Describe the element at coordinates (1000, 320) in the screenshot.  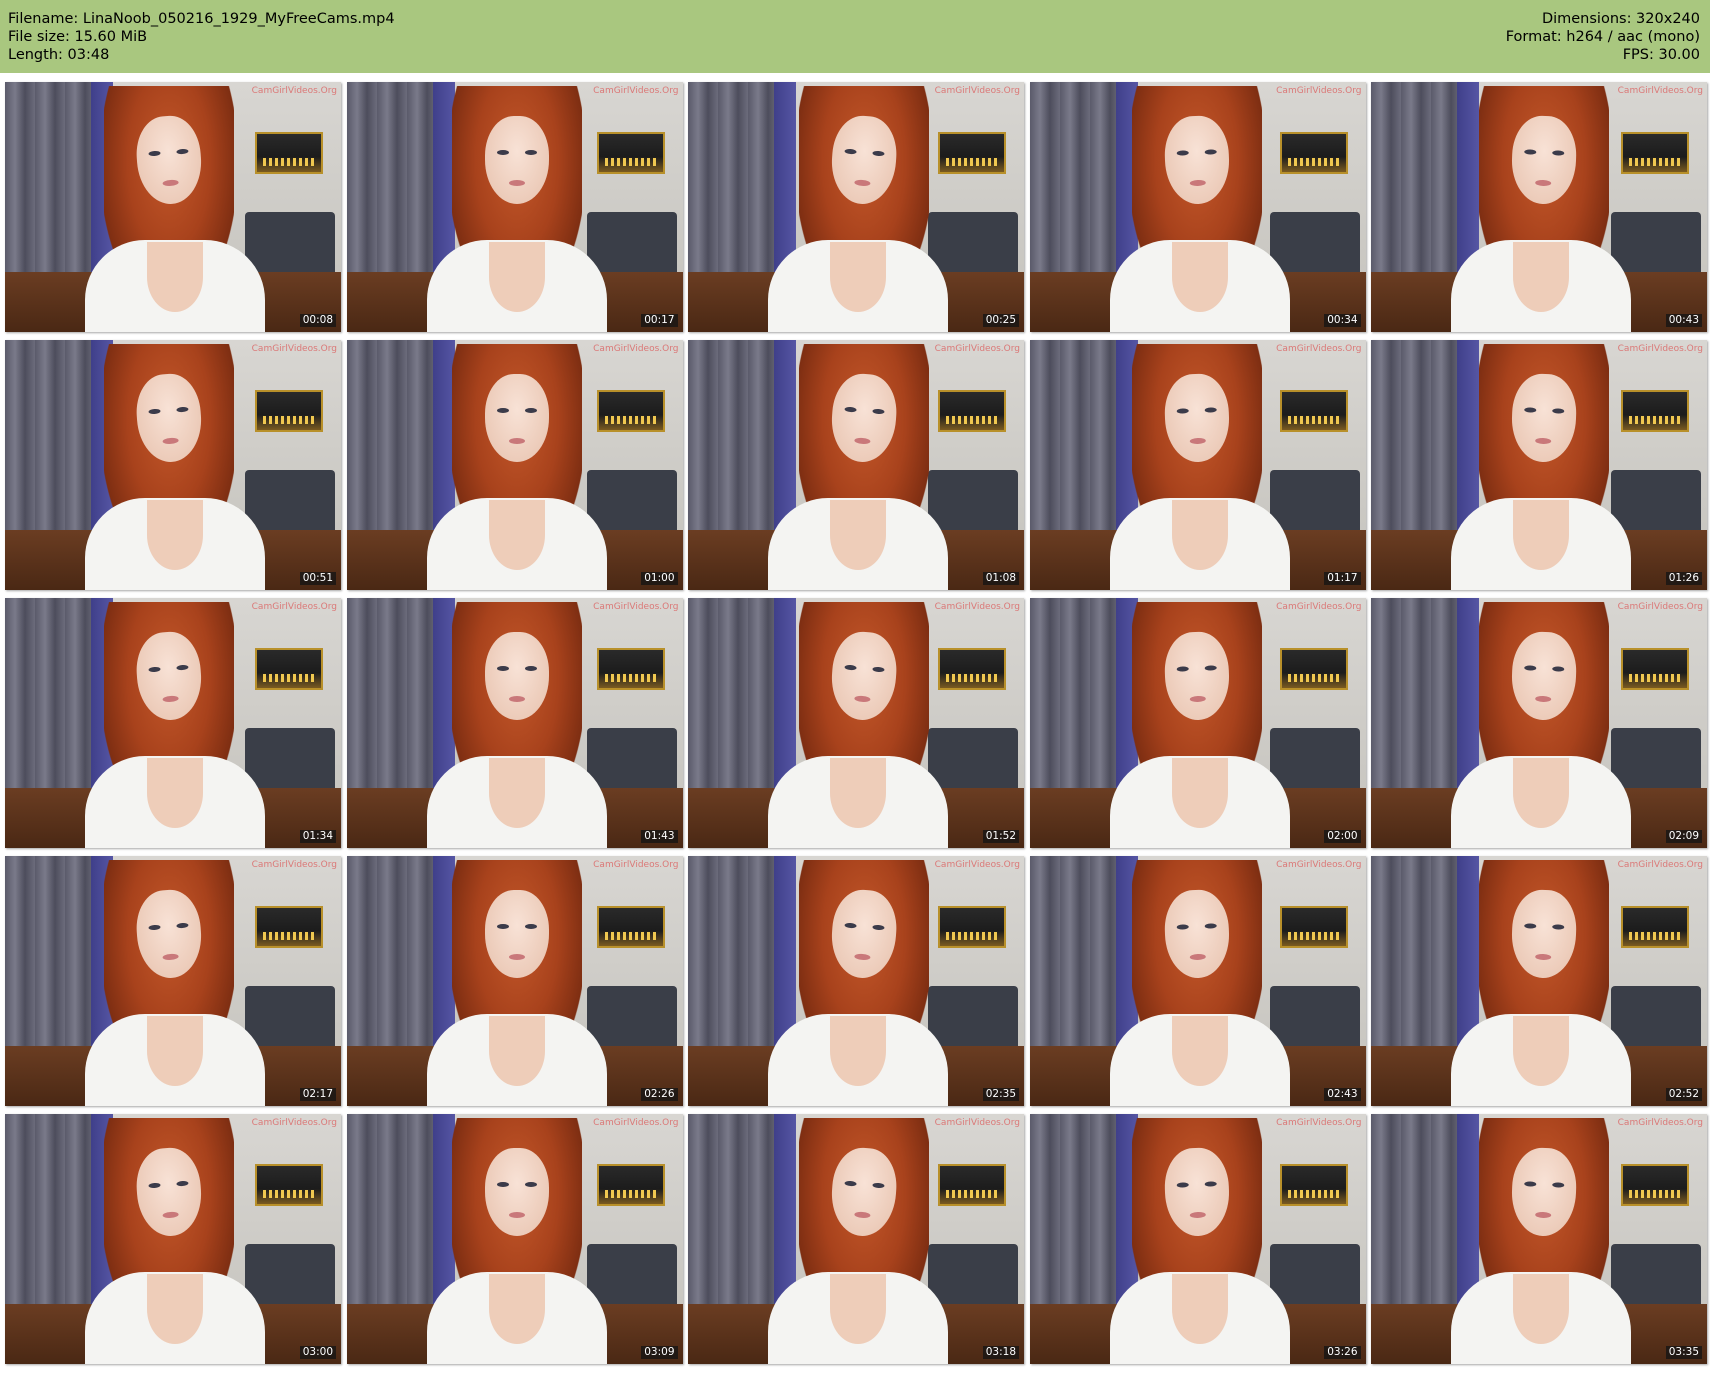
I see `timestamp-label: 00:25` at that location.